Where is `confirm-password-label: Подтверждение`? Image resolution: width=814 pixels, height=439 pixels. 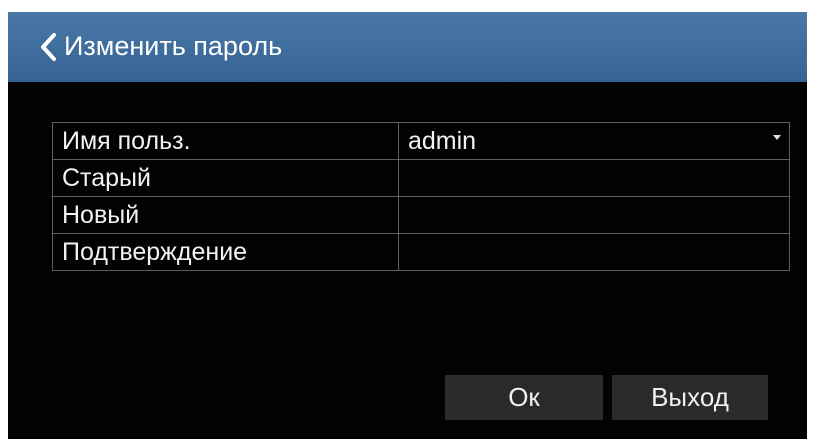
confirm-password-label: Подтверждение is located at coordinates (225, 252).